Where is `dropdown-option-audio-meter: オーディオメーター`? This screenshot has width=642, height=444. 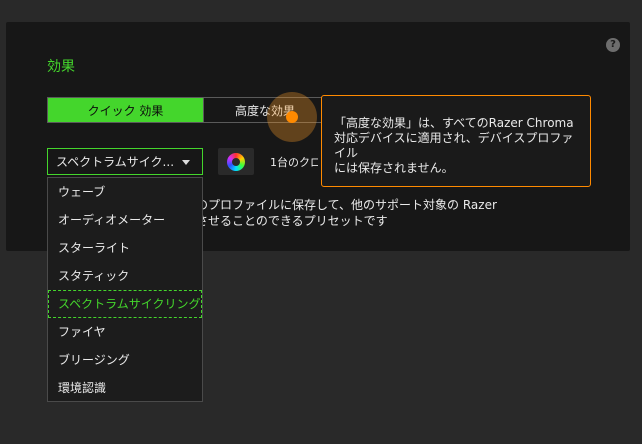
dropdown-option-audio-meter: オーディオメーター is located at coordinates (125, 220).